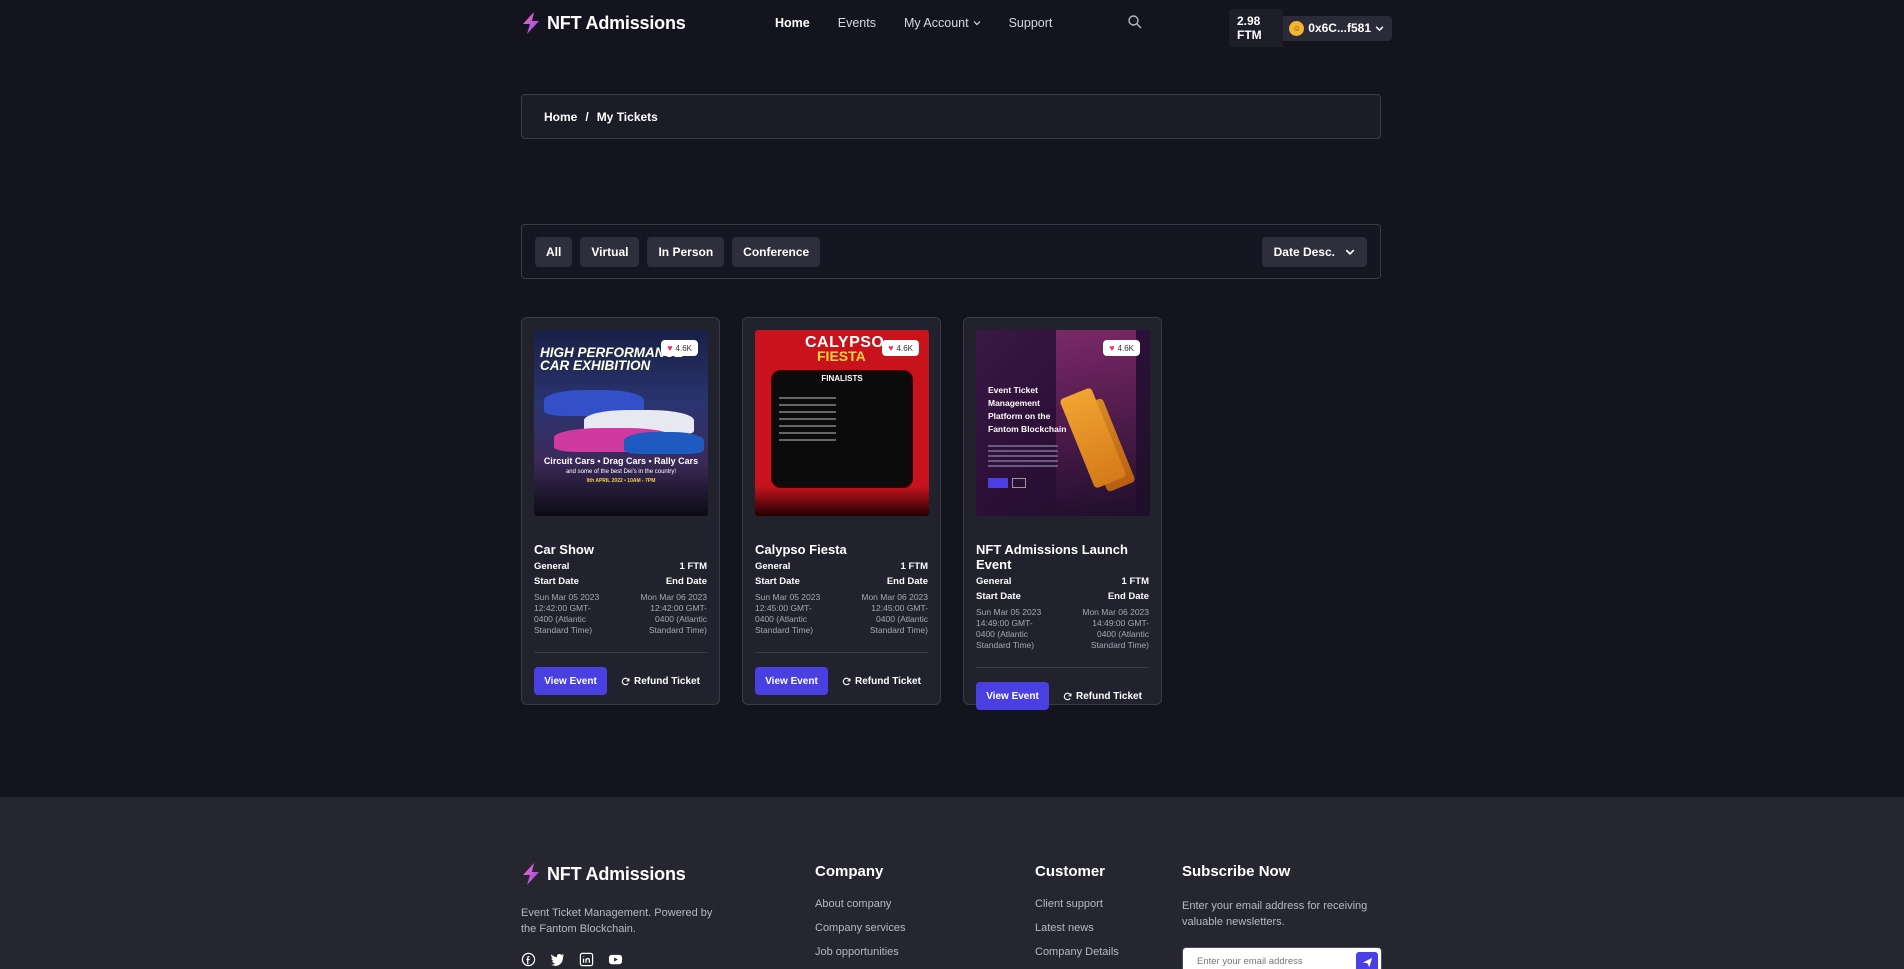 The image size is (1904, 969). What do you see at coordinates (686, 252) in the screenshot?
I see `filter-in-person: In Person` at bounding box center [686, 252].